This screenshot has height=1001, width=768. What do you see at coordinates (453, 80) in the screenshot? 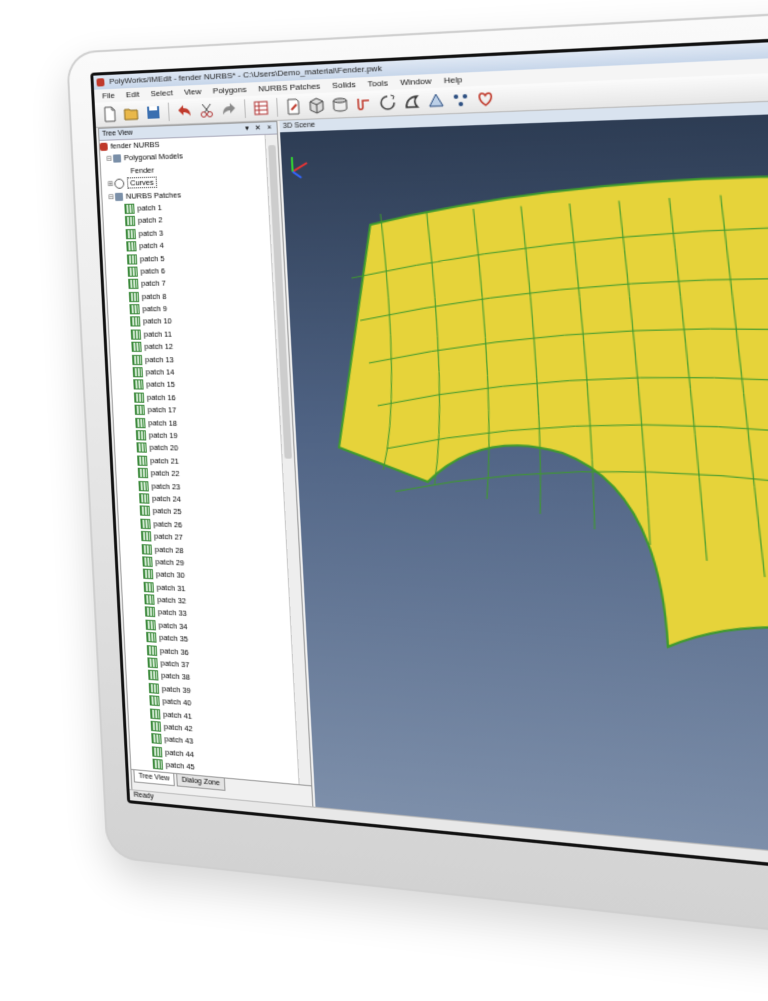
I see `menu-help: Help` at bounding box center [453, 80].